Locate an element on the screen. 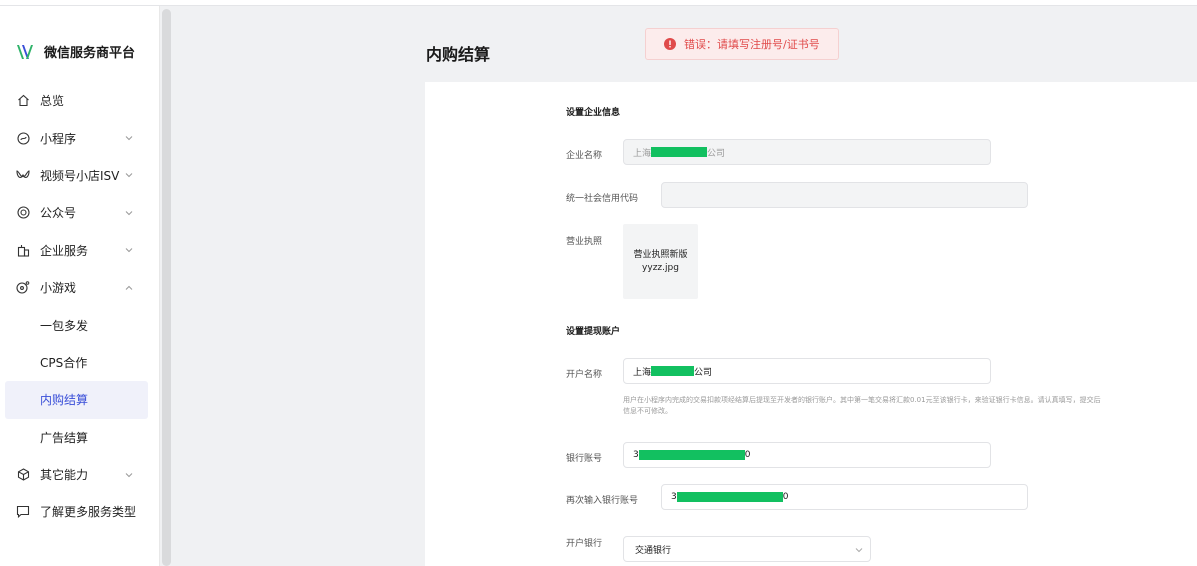 The image size is (1197, 566). sidebar-item-label: 视频号小店ISV is located at coordinates (80, 175).